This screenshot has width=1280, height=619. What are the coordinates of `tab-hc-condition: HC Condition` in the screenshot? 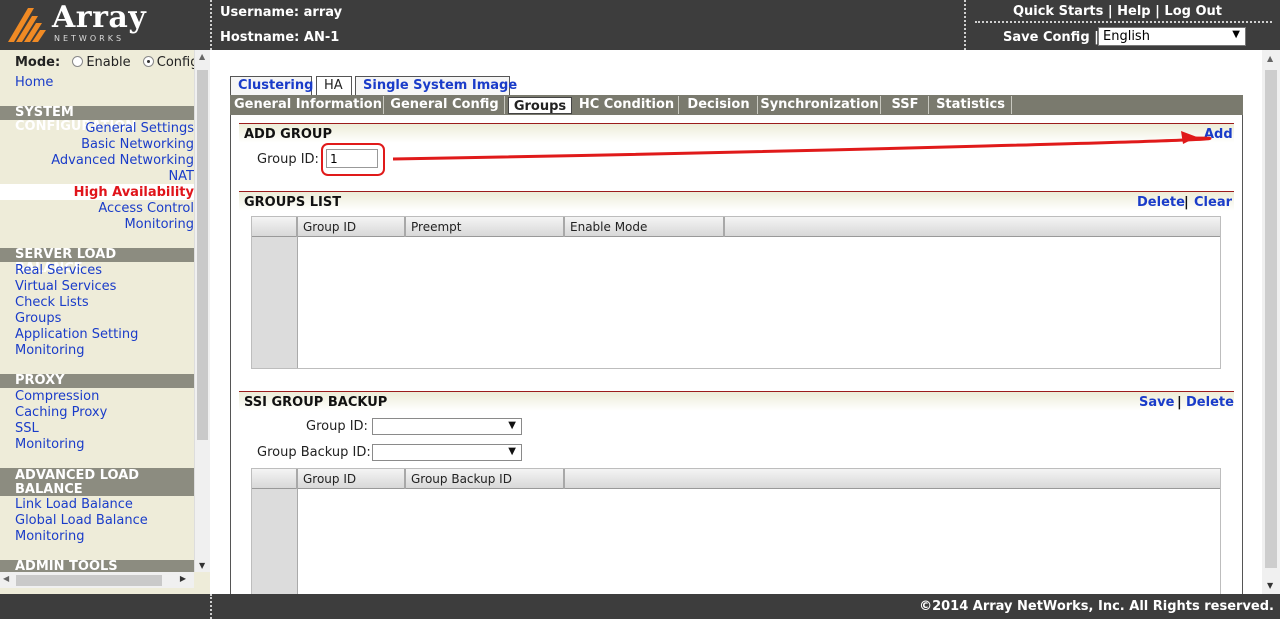 It's located at (627, 105).